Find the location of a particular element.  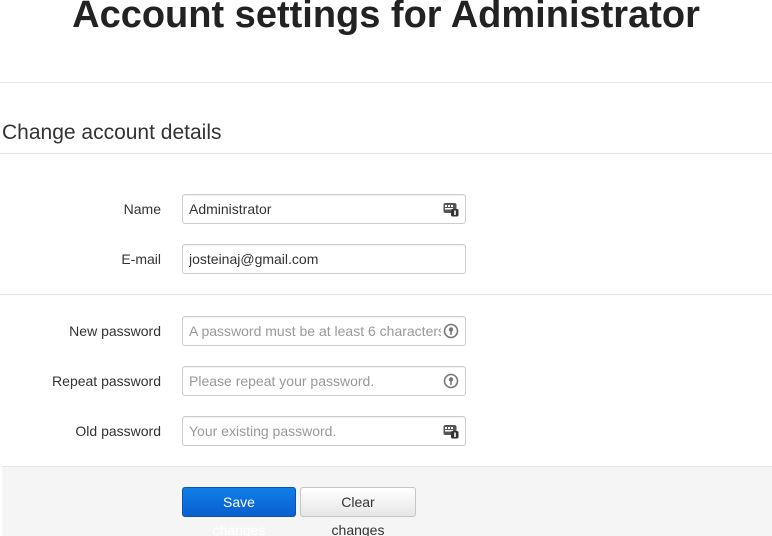

repeat-password-label: Repeat password is located at coordinates (106, 381).